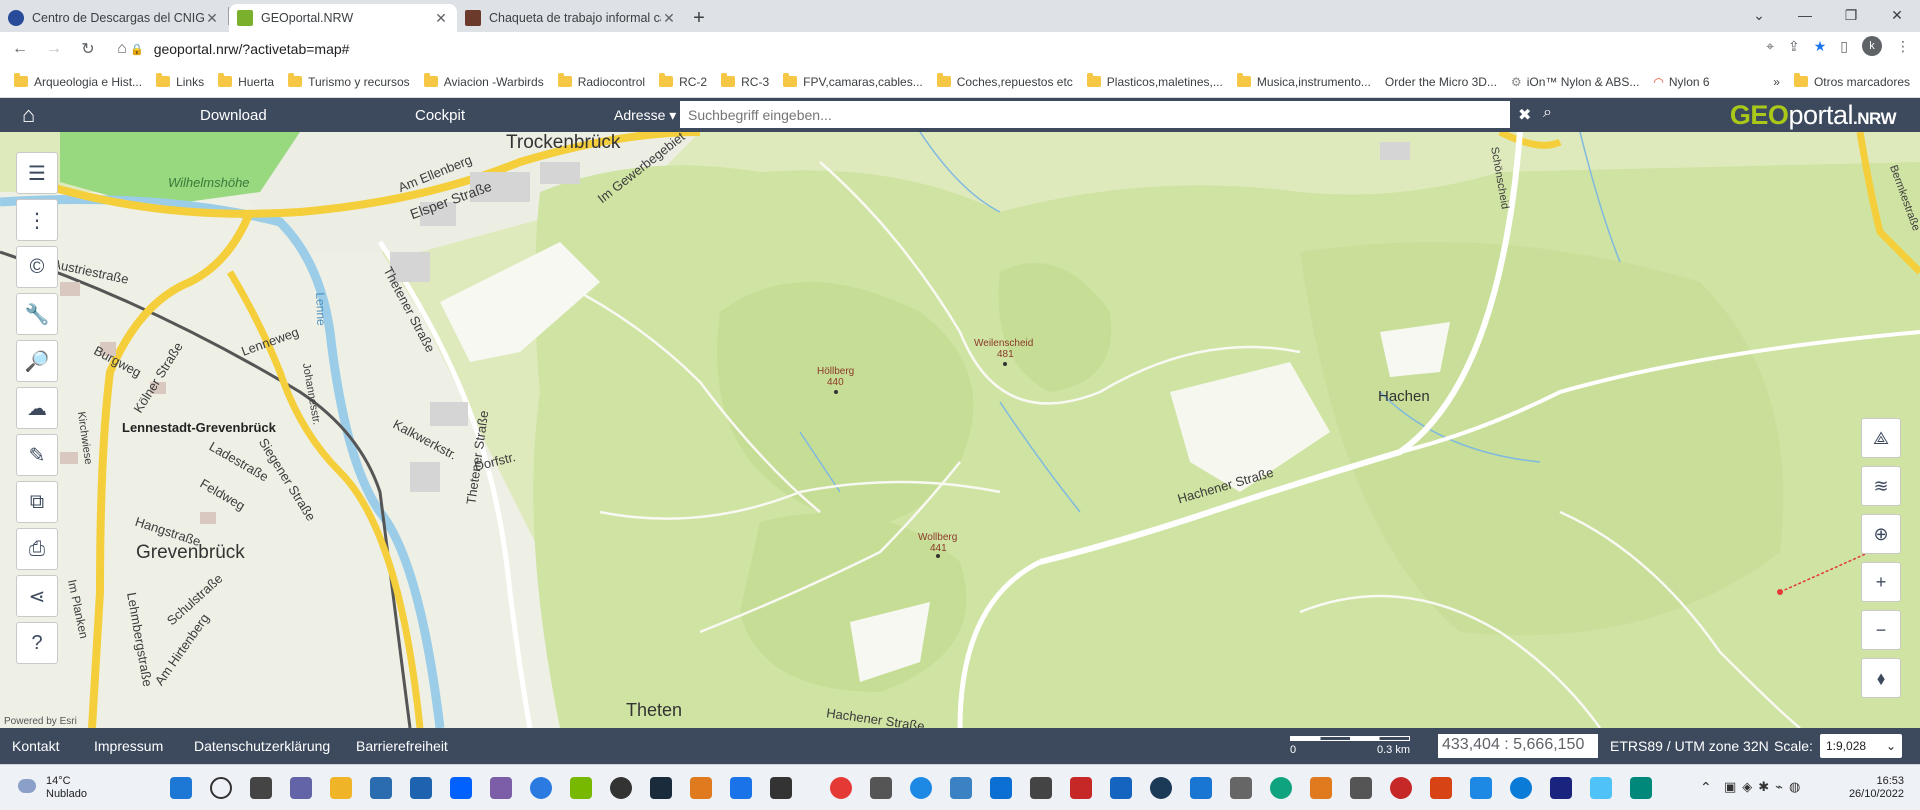 The height and width of the screenshot is (810, 1920). What do you see at coordinates (701, 788) in the screenshot?
I see `media-icon` at bounding box center [701, 788].